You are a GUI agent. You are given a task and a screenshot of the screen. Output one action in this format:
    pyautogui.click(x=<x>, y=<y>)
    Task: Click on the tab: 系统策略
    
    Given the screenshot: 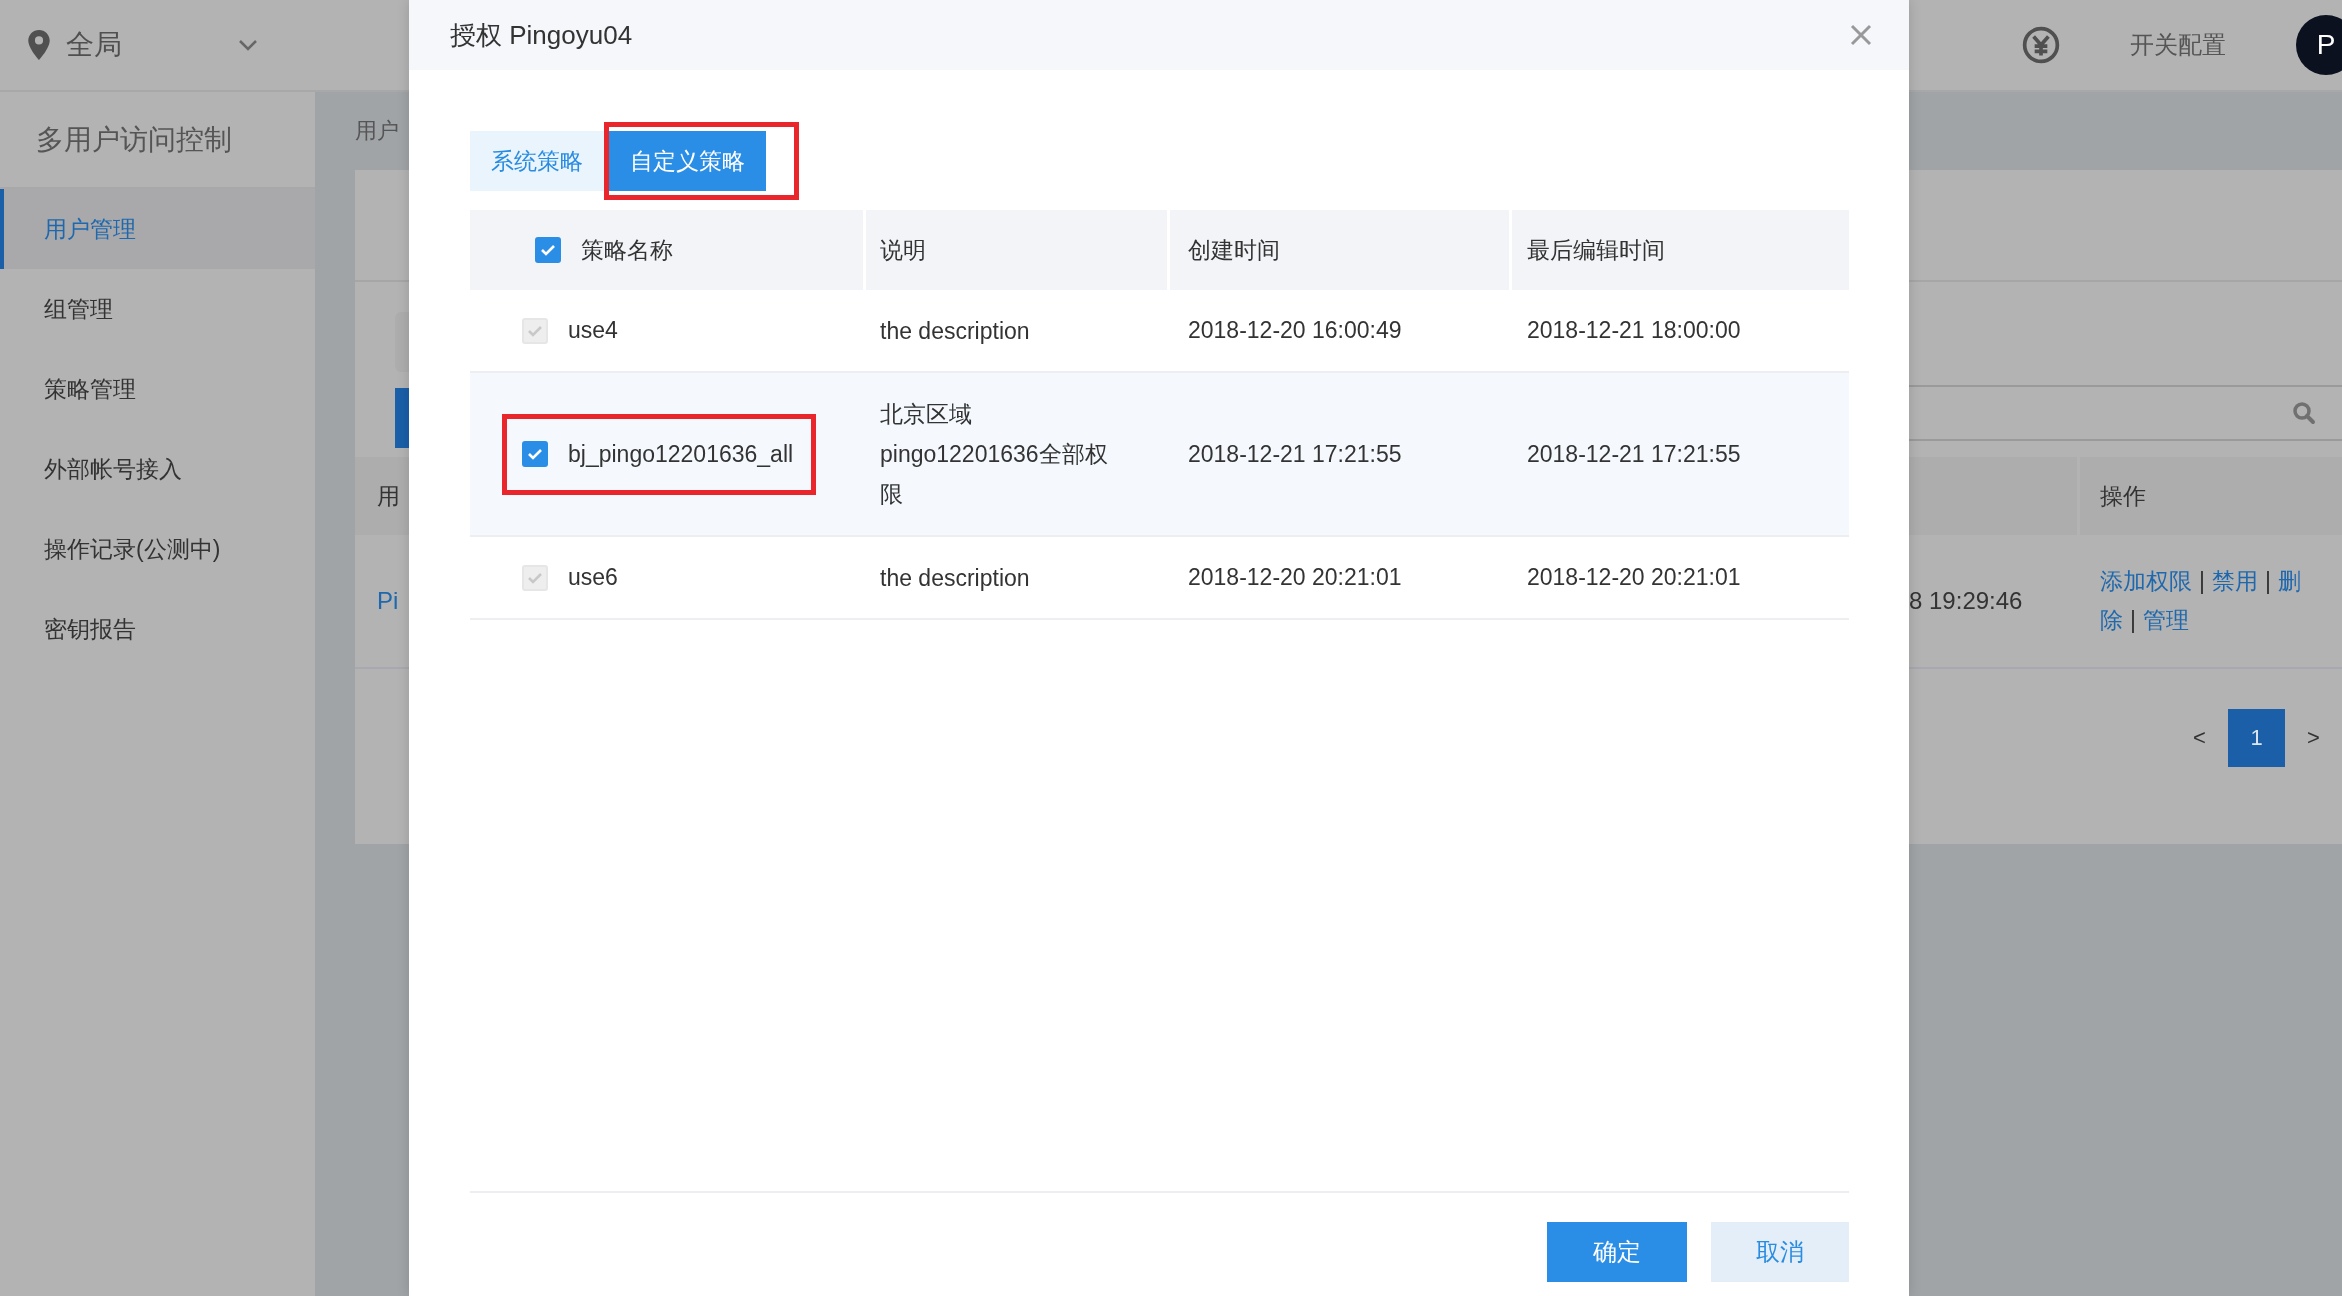 What is the action you would take?
    pyautogui.click(x=537, y=161)
    